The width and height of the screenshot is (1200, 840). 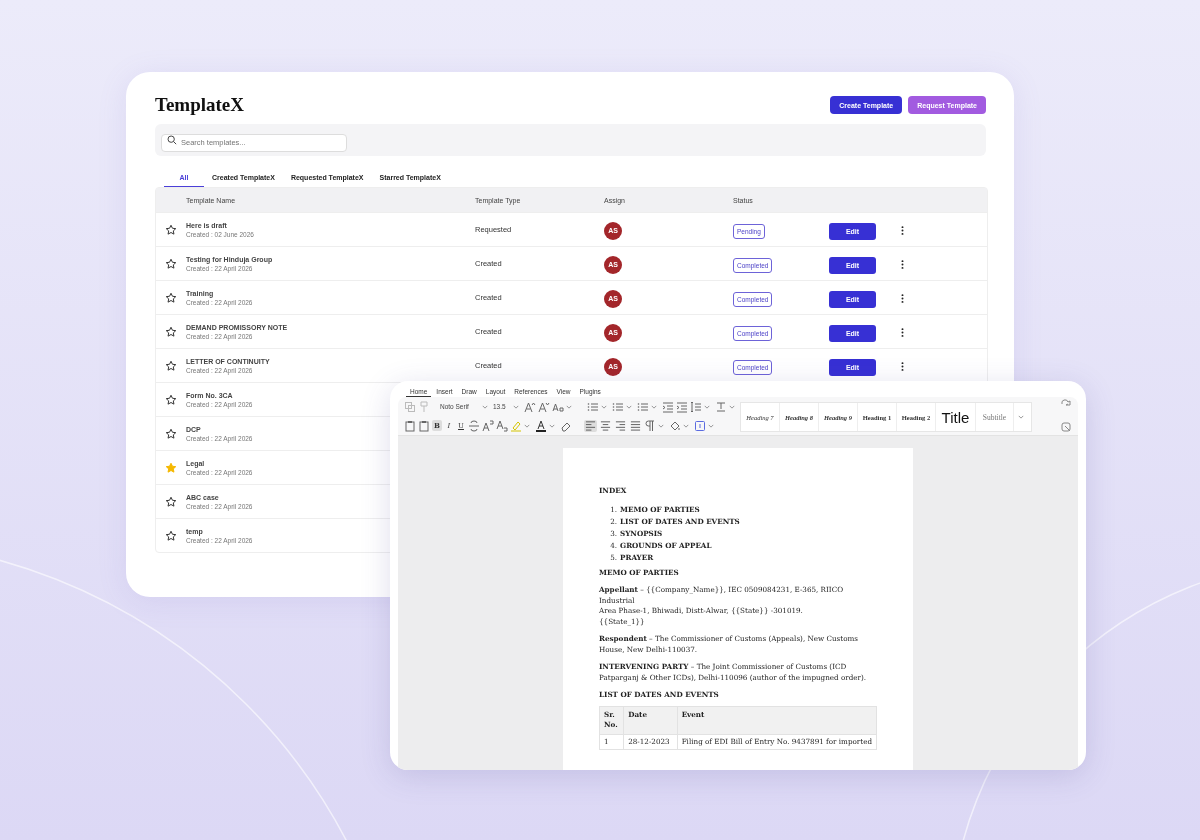 I want to click on border-icon, so click(x=700, y=425).